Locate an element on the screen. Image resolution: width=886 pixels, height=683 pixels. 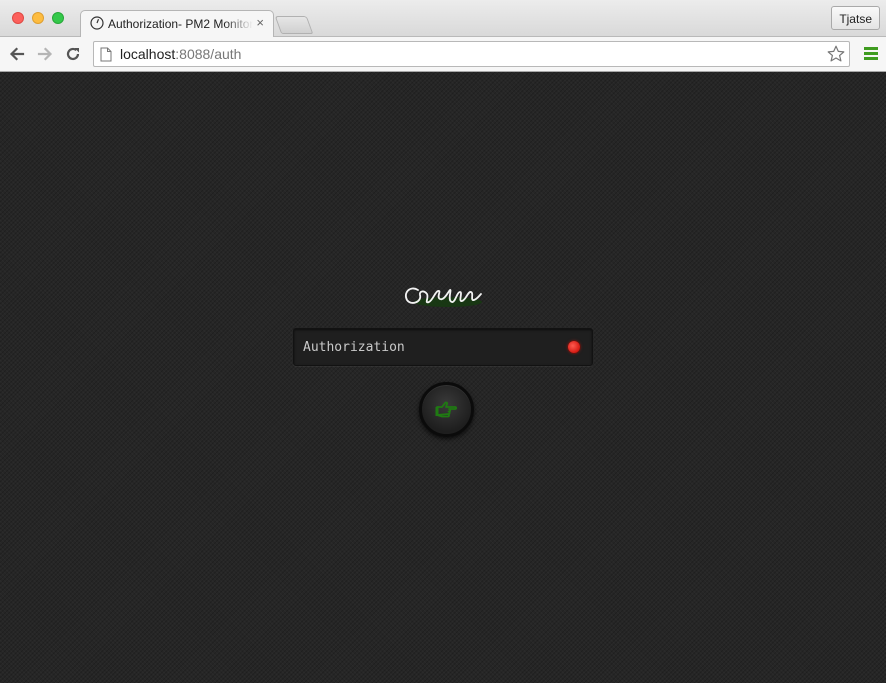
tab-bar: Authorization- PM2 Monitor × Tjatse is located at coordinates (443, 18).